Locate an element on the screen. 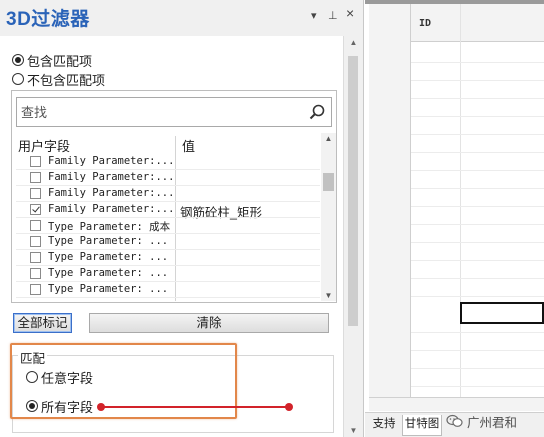  panel-scrollbar: ▲ ▼ is located at coordinates (352, 236).